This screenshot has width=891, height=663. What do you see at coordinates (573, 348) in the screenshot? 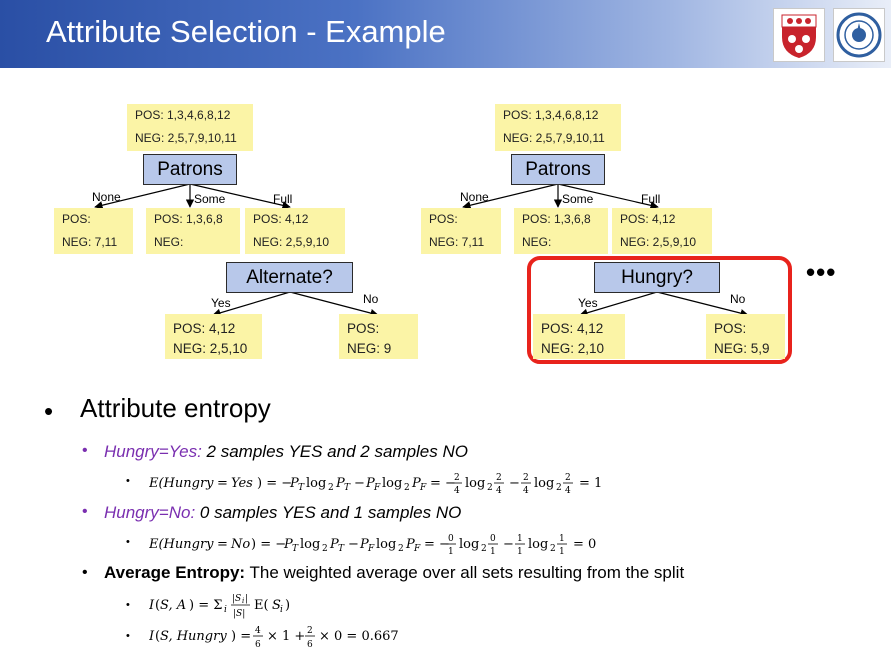
I see `neg-value: NEG: 2,10` at bounding box center [573, 348].